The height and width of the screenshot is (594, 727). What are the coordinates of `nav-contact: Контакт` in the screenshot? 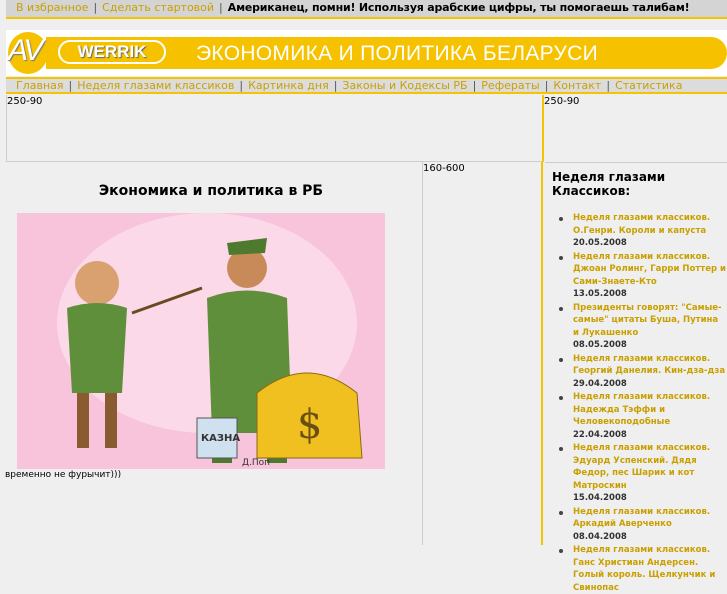 It's located at (577, 85).